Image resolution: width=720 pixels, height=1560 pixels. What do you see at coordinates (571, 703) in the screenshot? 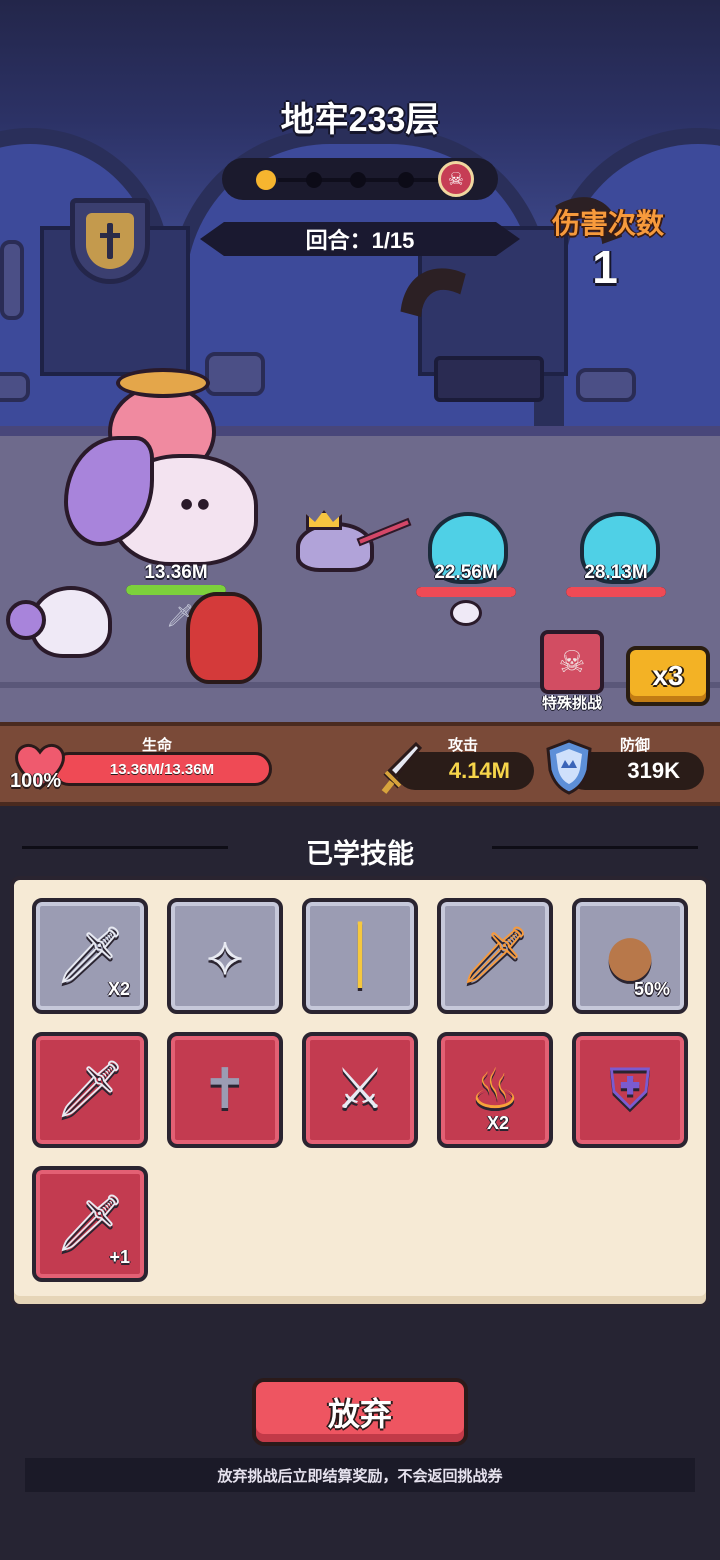
I see `special-challenge-label: 特殊挑战` at bounding box center [571, 703].